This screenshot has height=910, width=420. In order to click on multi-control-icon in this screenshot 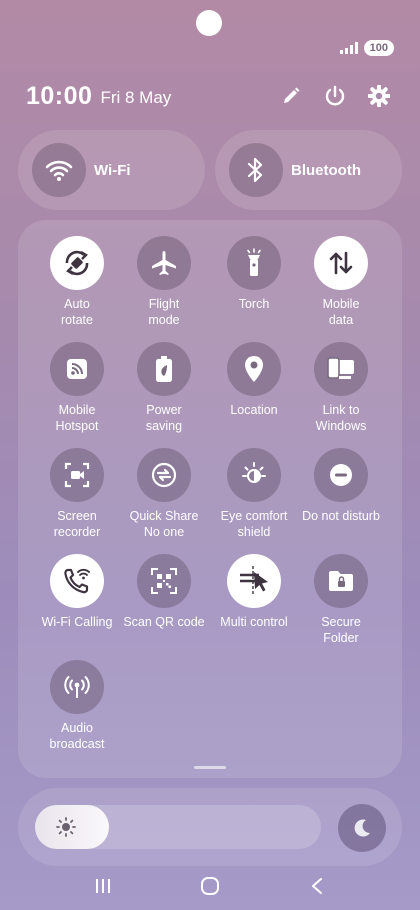, I will do `click(254, 581)`.